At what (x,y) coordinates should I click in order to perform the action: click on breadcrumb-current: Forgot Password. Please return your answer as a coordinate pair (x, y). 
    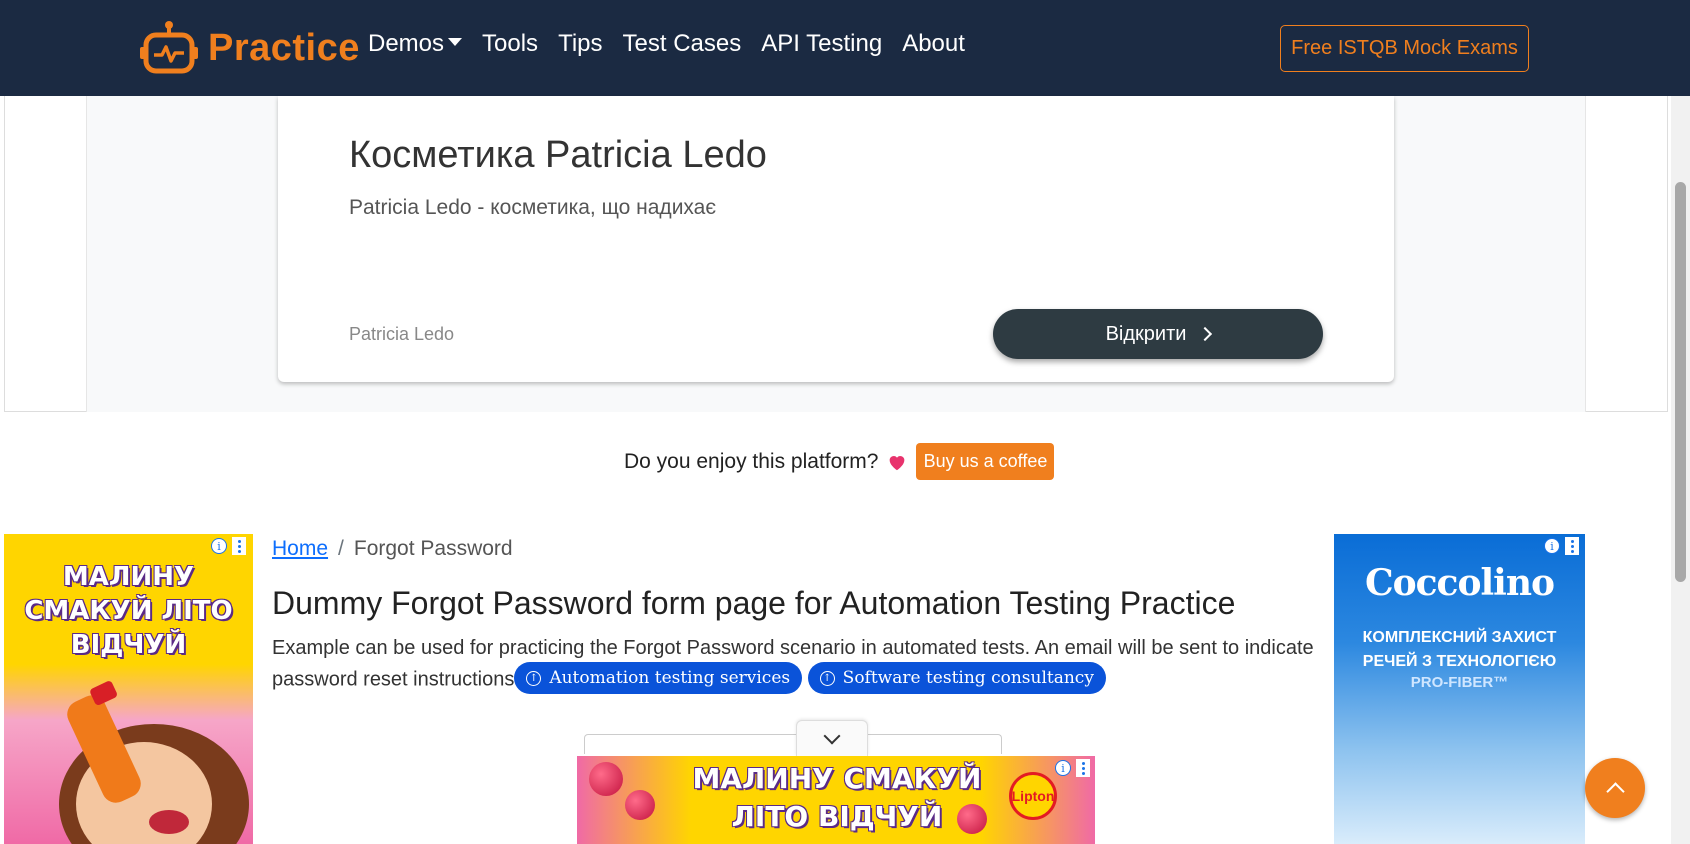
    Looking at the image, I should click on (433, 548).